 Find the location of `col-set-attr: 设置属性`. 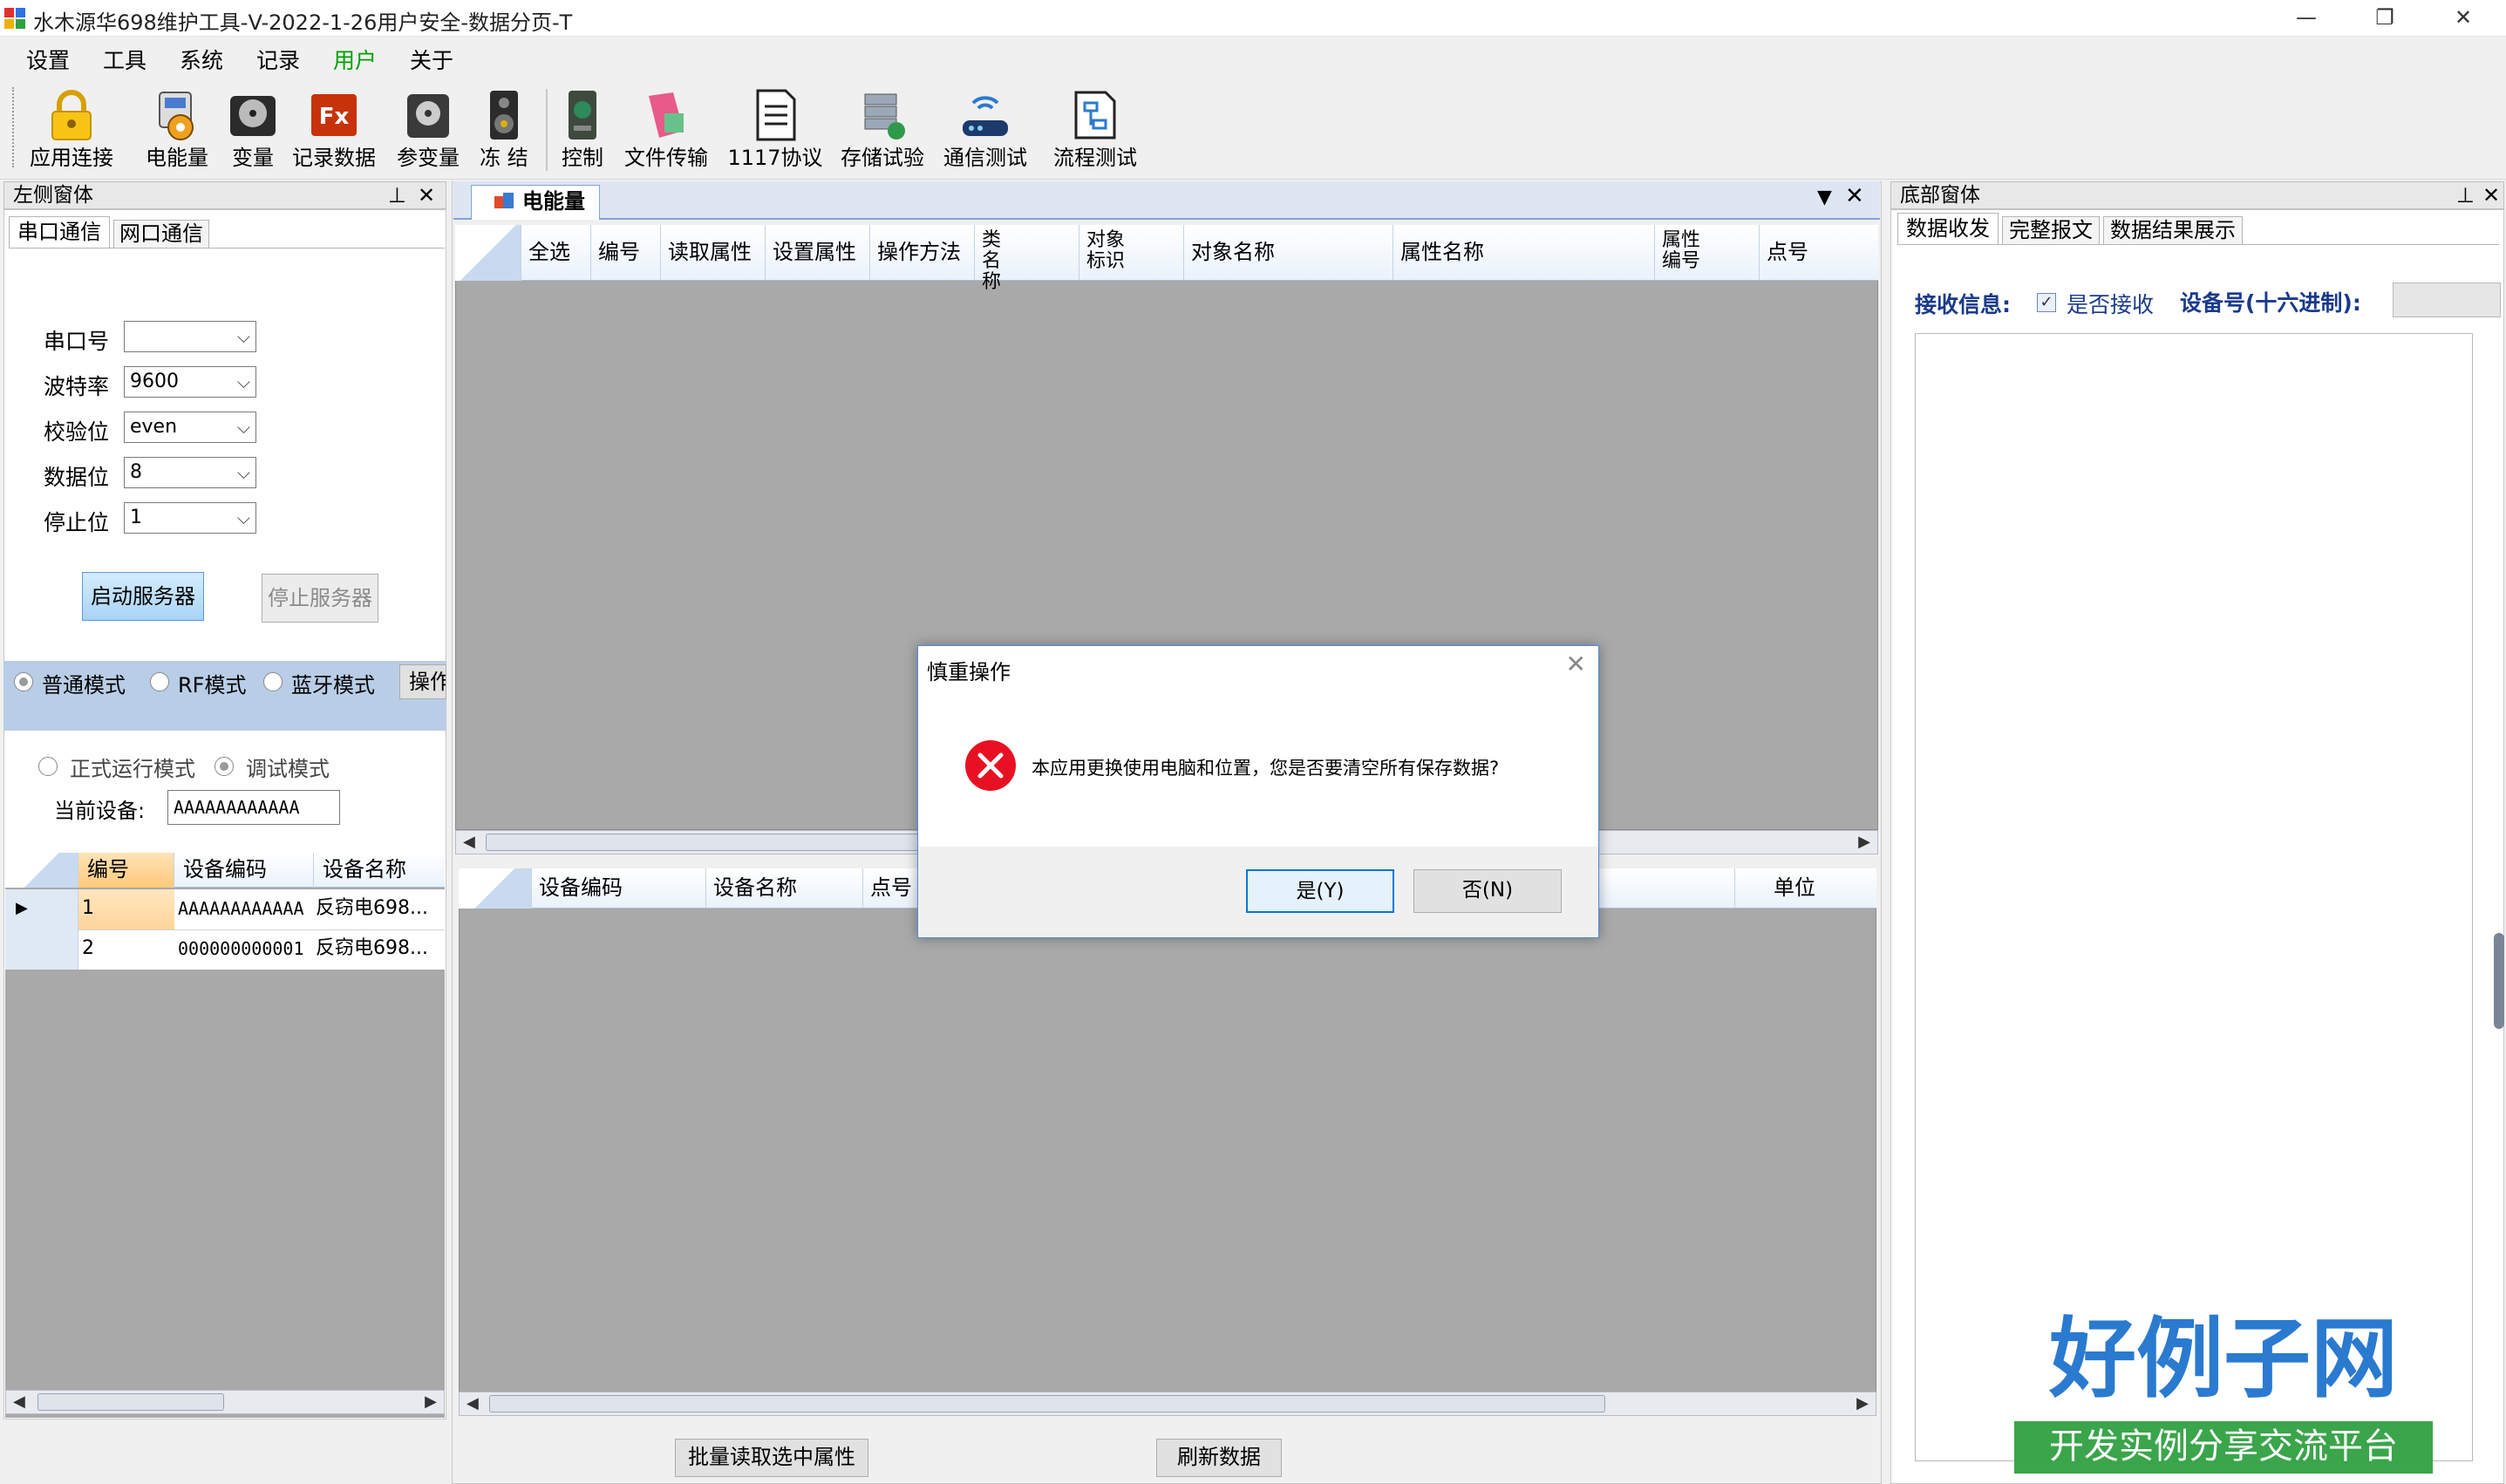

col-set-attr: 设置属性 is located at coordinates (818, 252).